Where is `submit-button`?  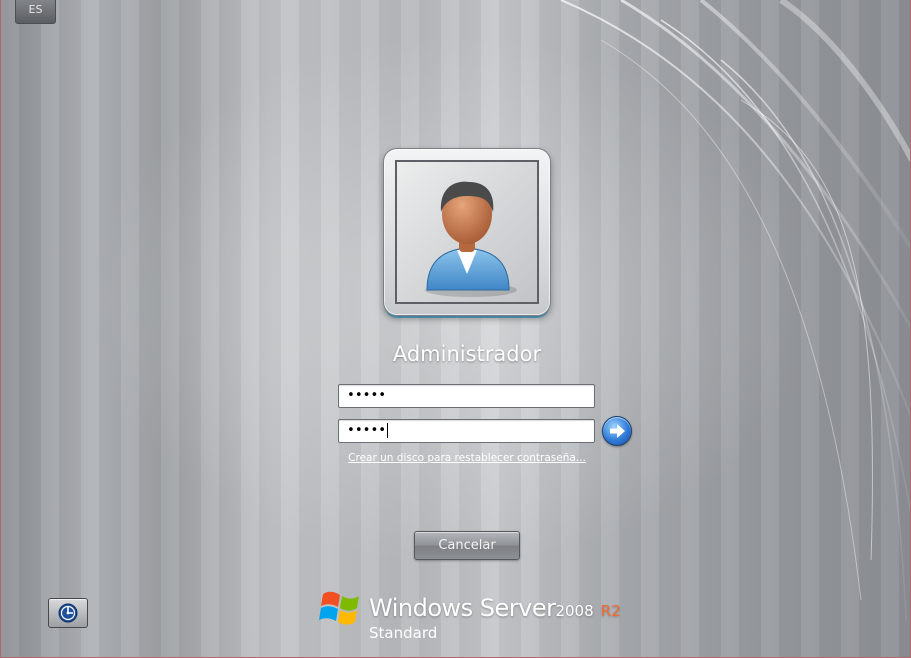
submit-button is located at coordinates (617, 431).